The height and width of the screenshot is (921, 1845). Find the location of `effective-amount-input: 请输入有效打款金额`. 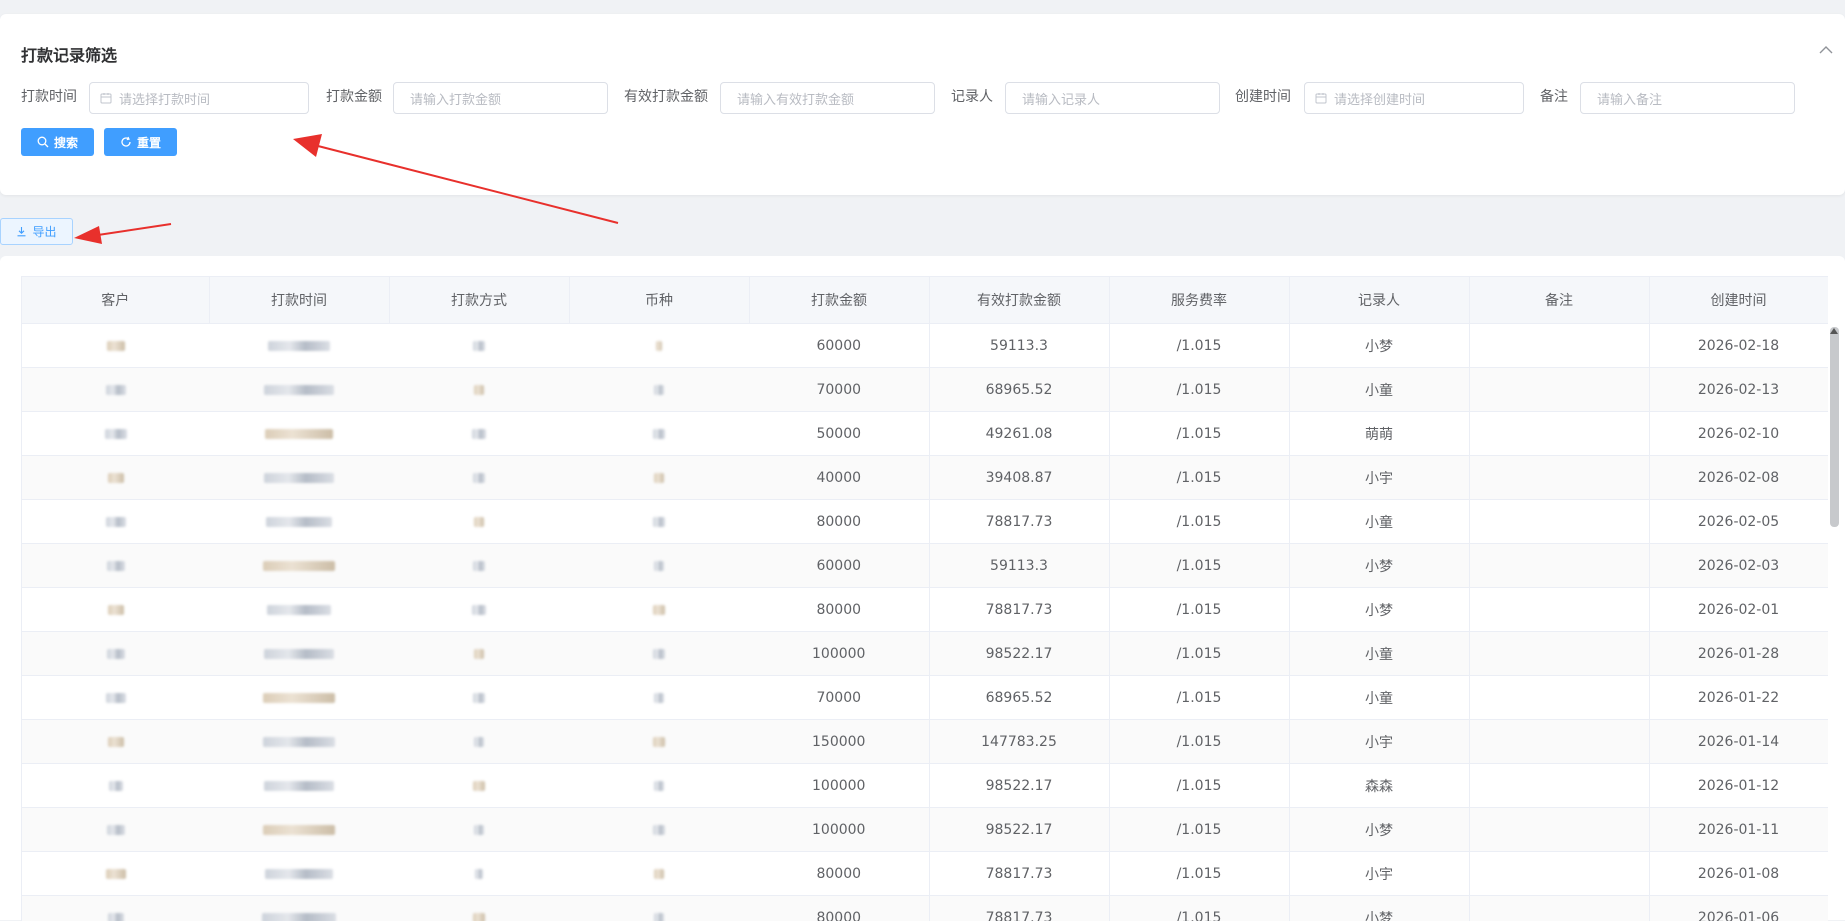

effective-amount-input: 请输入有效打款金额 is located at coordinates (827, 98).